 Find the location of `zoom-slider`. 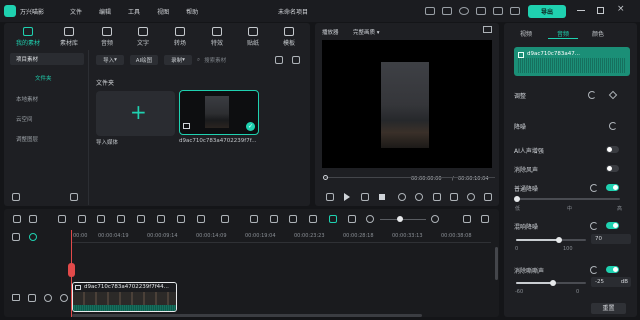

zoom-slider is located at coordinates (403, 219).